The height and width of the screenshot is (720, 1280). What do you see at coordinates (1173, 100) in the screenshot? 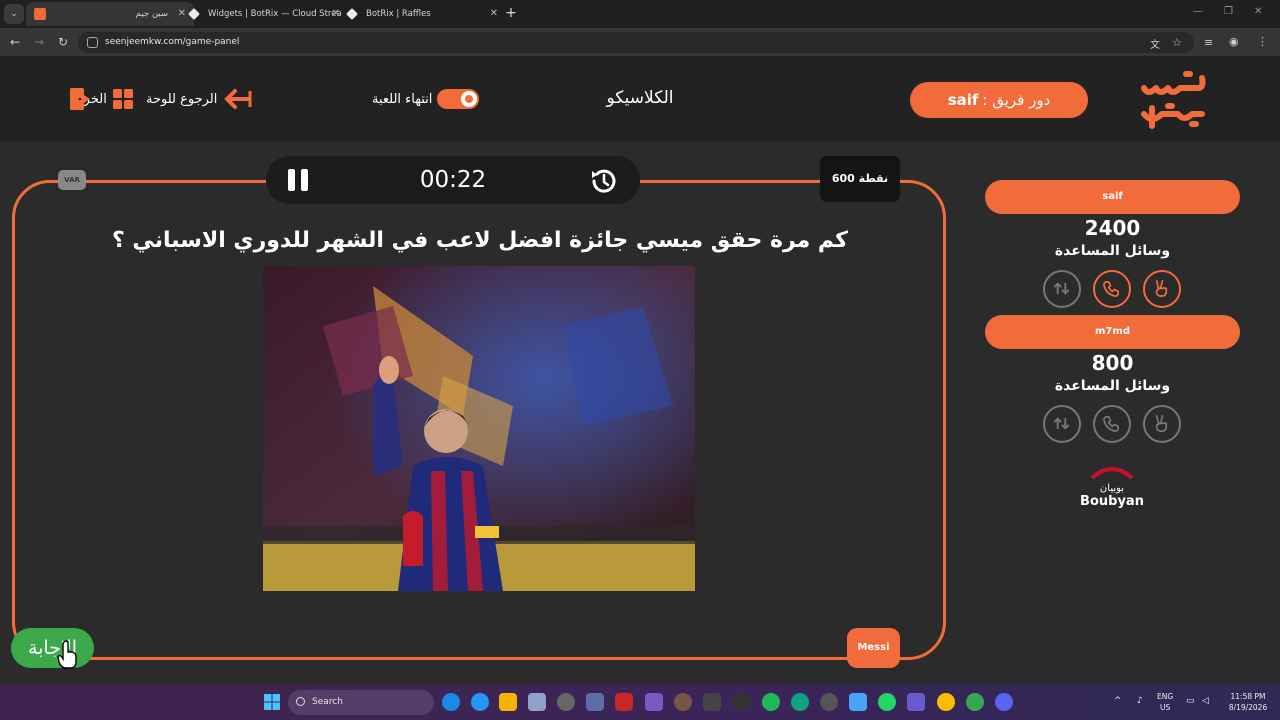
I see `seenjeem-logo-icon` at bounding box center [1173, 100].